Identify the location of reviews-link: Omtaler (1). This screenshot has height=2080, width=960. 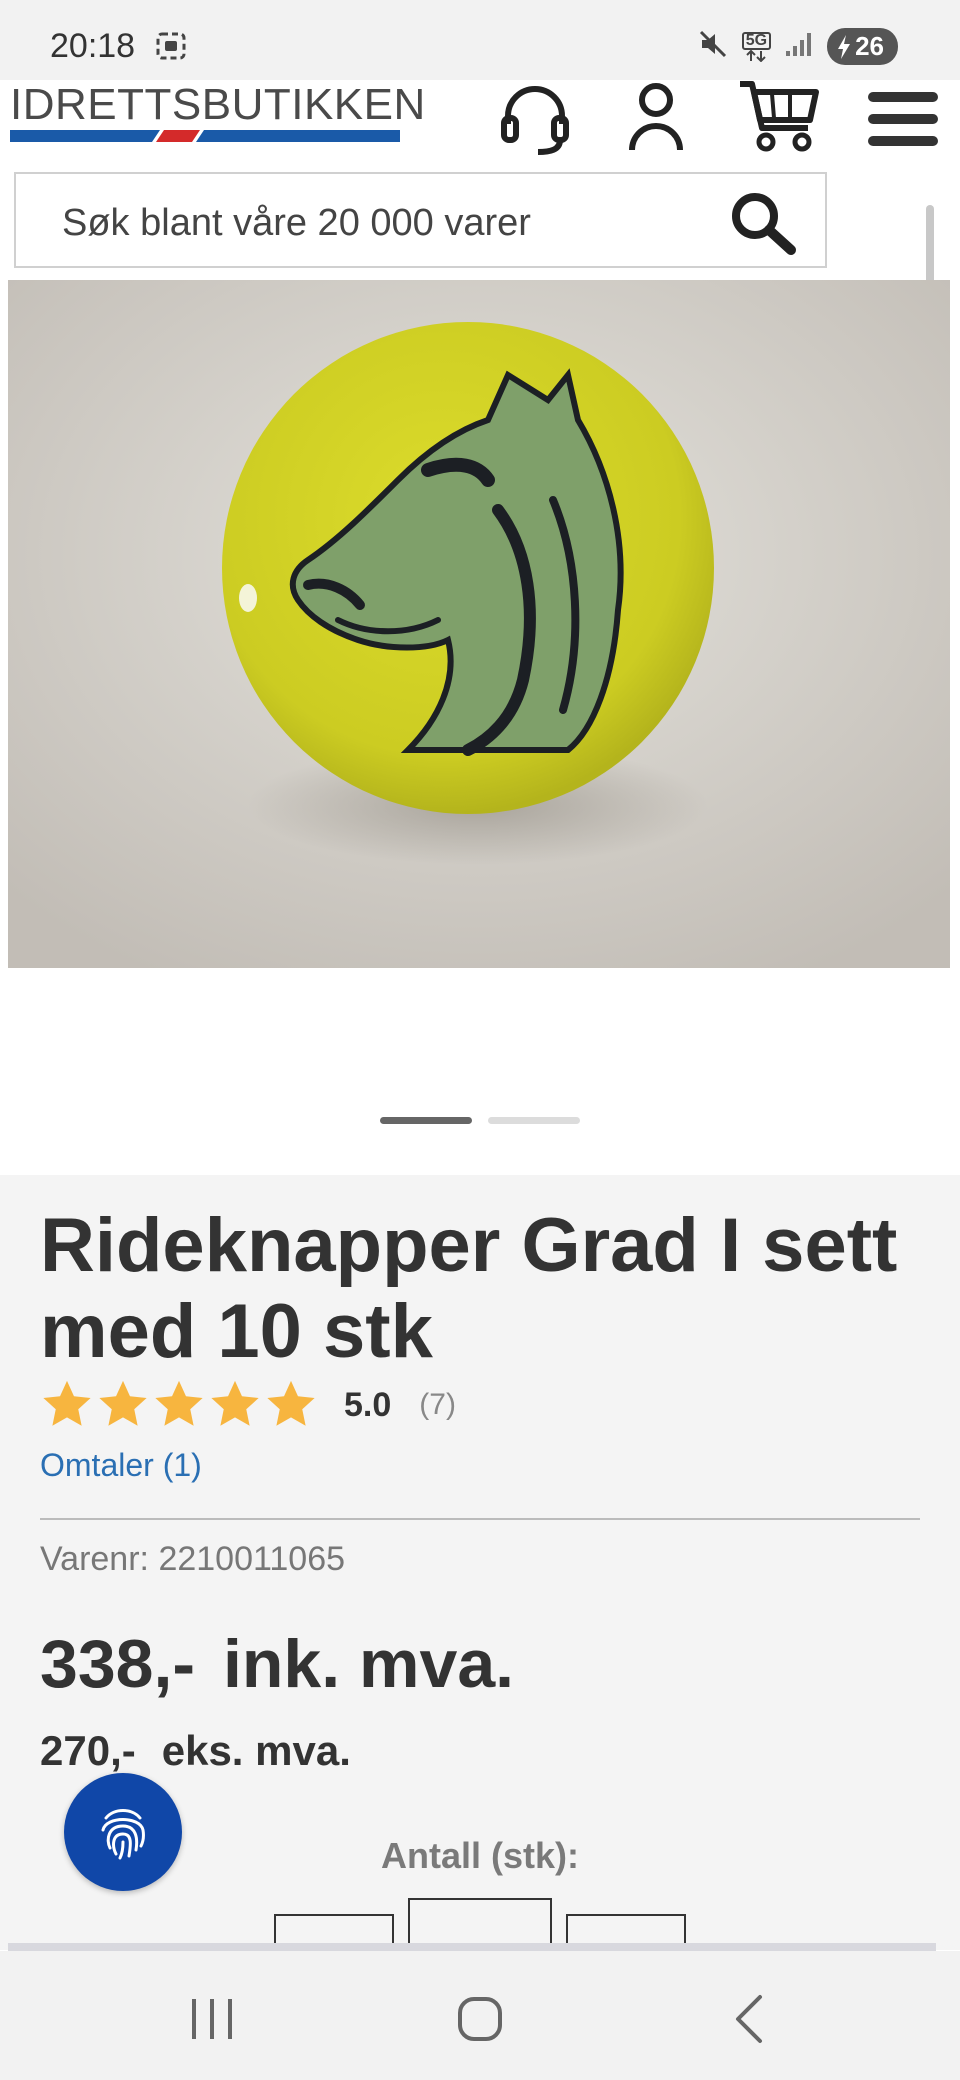
(121, 1465).